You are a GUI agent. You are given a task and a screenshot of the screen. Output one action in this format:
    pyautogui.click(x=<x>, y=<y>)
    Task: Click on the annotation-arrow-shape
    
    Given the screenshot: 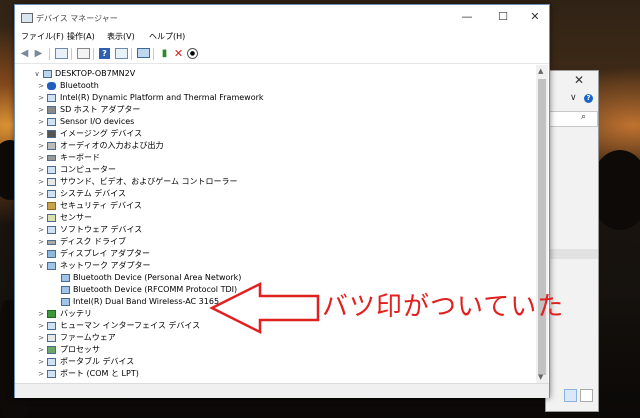 What is the action you would take?
    pyautogui.click(x=264, y=308)
    